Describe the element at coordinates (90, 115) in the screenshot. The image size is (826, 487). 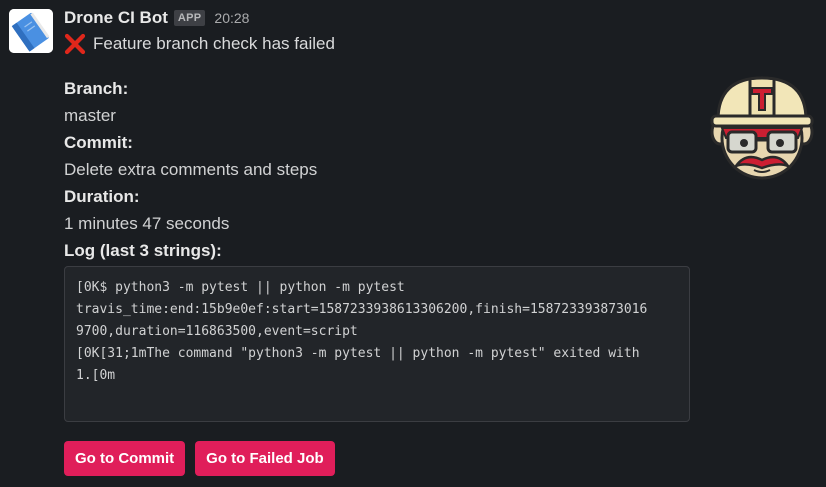
I see `branch-value: master` at that location.